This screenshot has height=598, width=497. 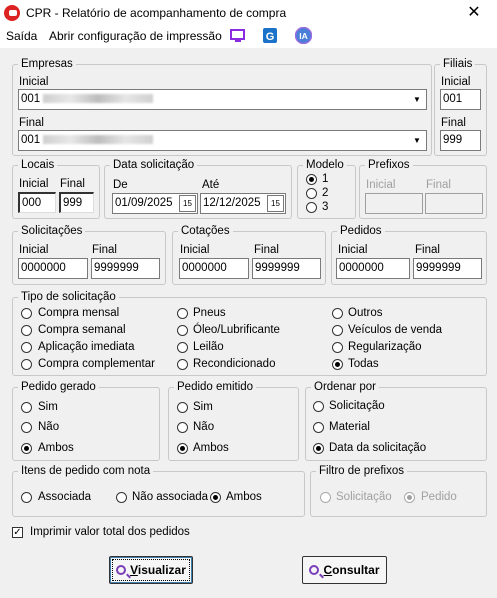 What do you see at coordinates (98, 139) in the screenshot?
I see `empresa-final-name-redacted` at bounding box center [98, 139].